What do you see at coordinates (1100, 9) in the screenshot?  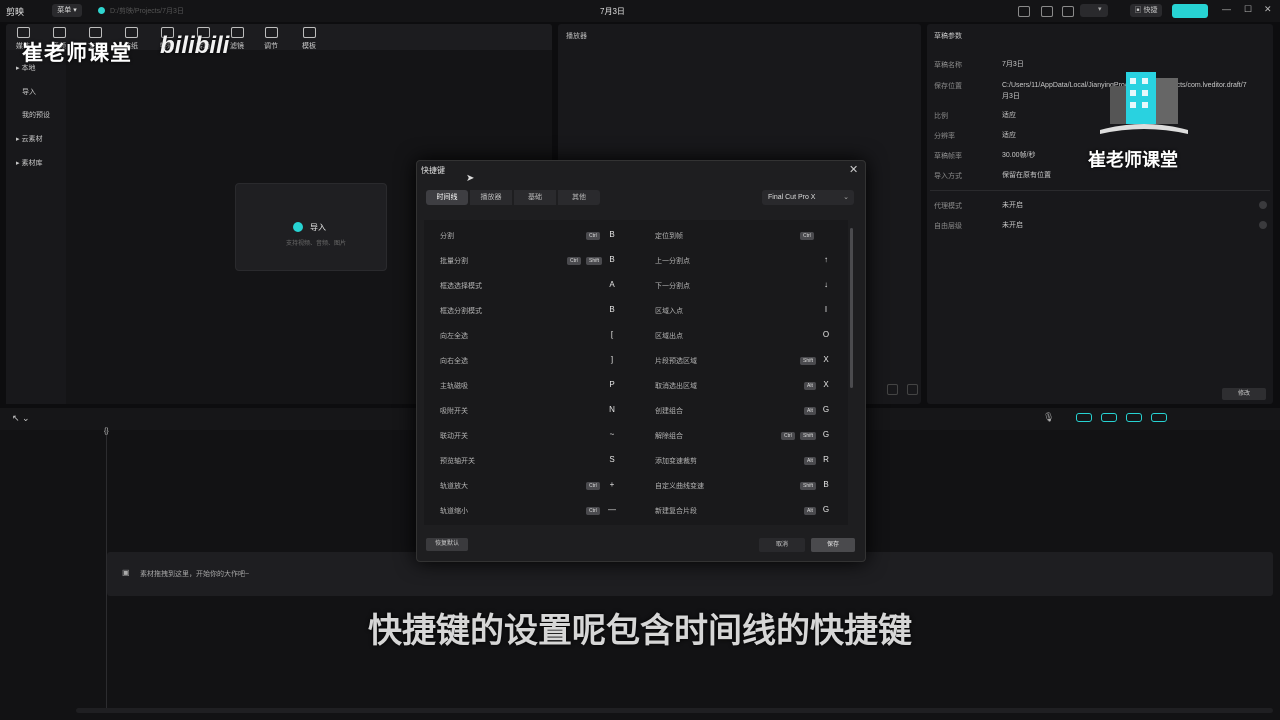 I see `chevron-down-icon: ▾` at bounding box center [1100, 9].